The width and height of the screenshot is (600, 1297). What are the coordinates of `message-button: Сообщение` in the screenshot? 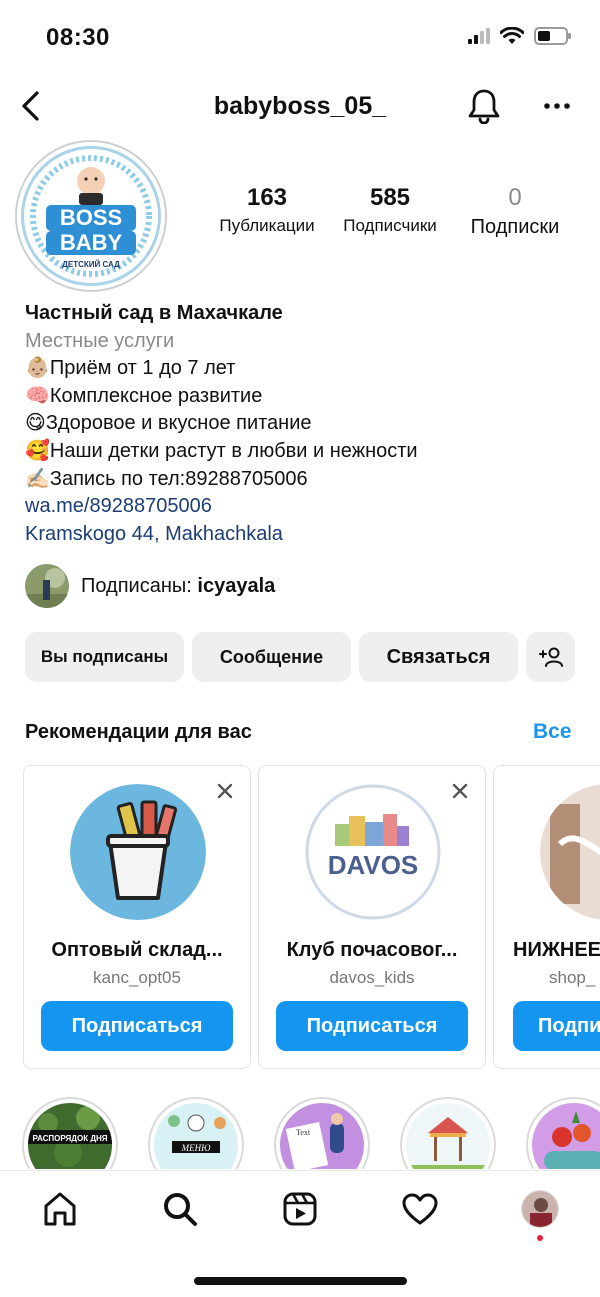 It's located at (271, 657).